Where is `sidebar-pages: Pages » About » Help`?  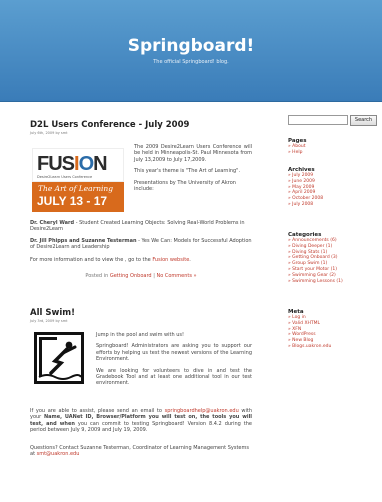 sidebar-pages: Pages » About » Help is located at coordinates (334, 147).